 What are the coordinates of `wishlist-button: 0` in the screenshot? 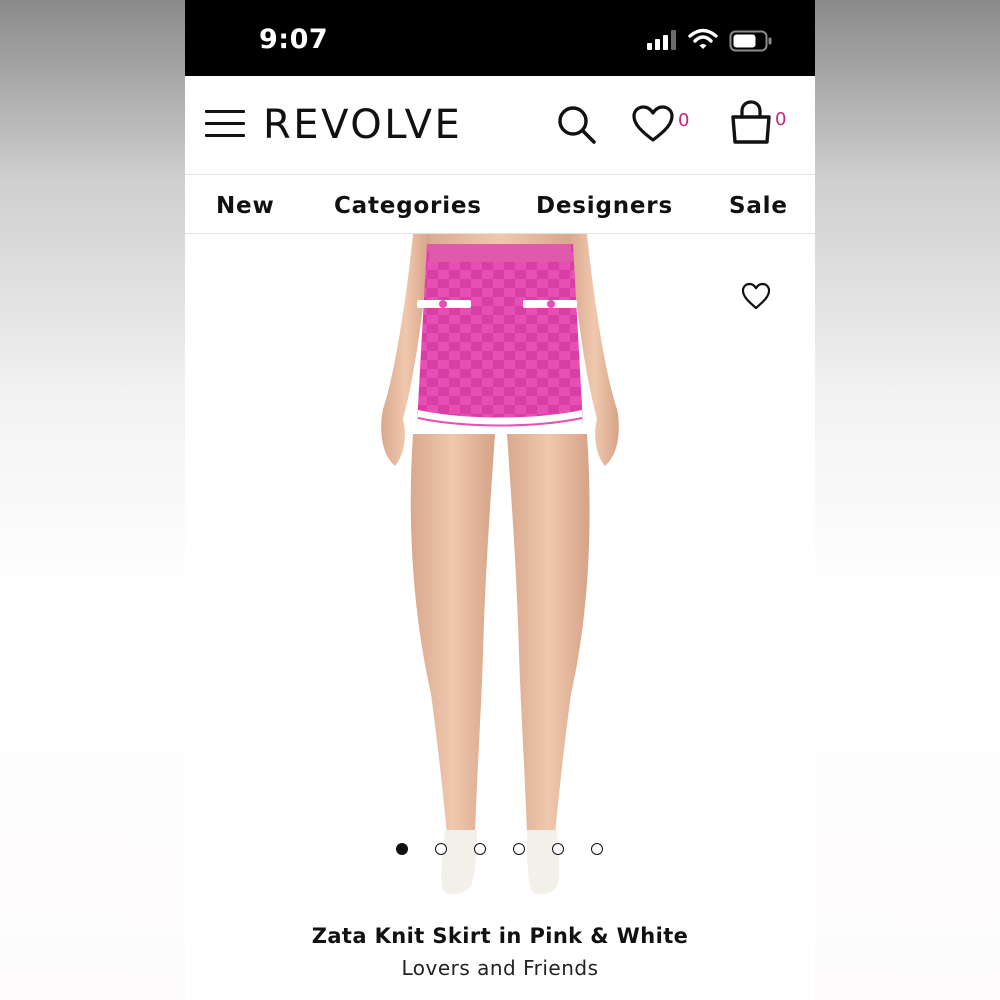 It's located at (662, 126).